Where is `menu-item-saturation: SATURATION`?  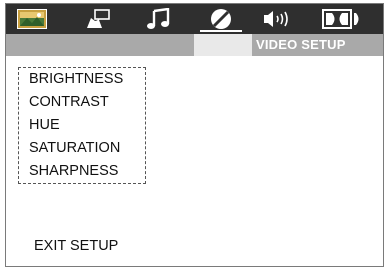
menu-item-saturation: SATURATION is located at coordinates (82, 148).